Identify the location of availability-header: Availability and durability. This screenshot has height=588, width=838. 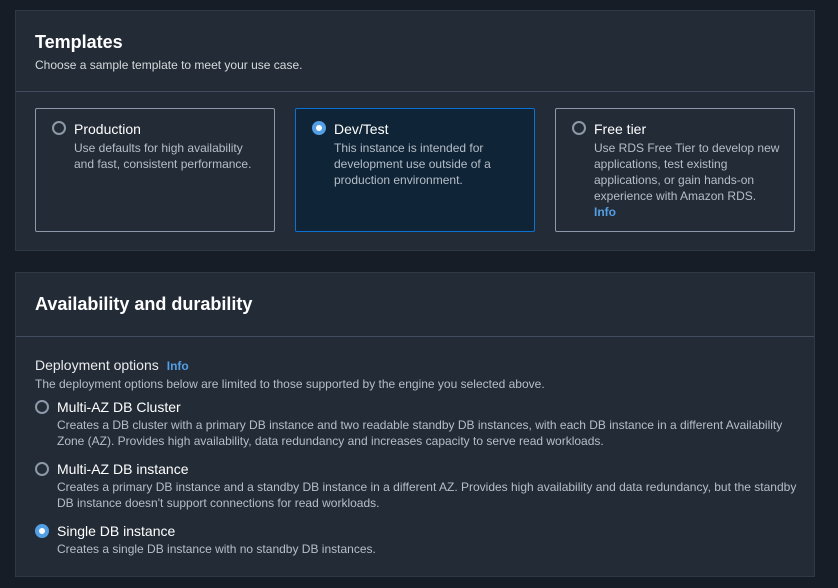
(415, 294).